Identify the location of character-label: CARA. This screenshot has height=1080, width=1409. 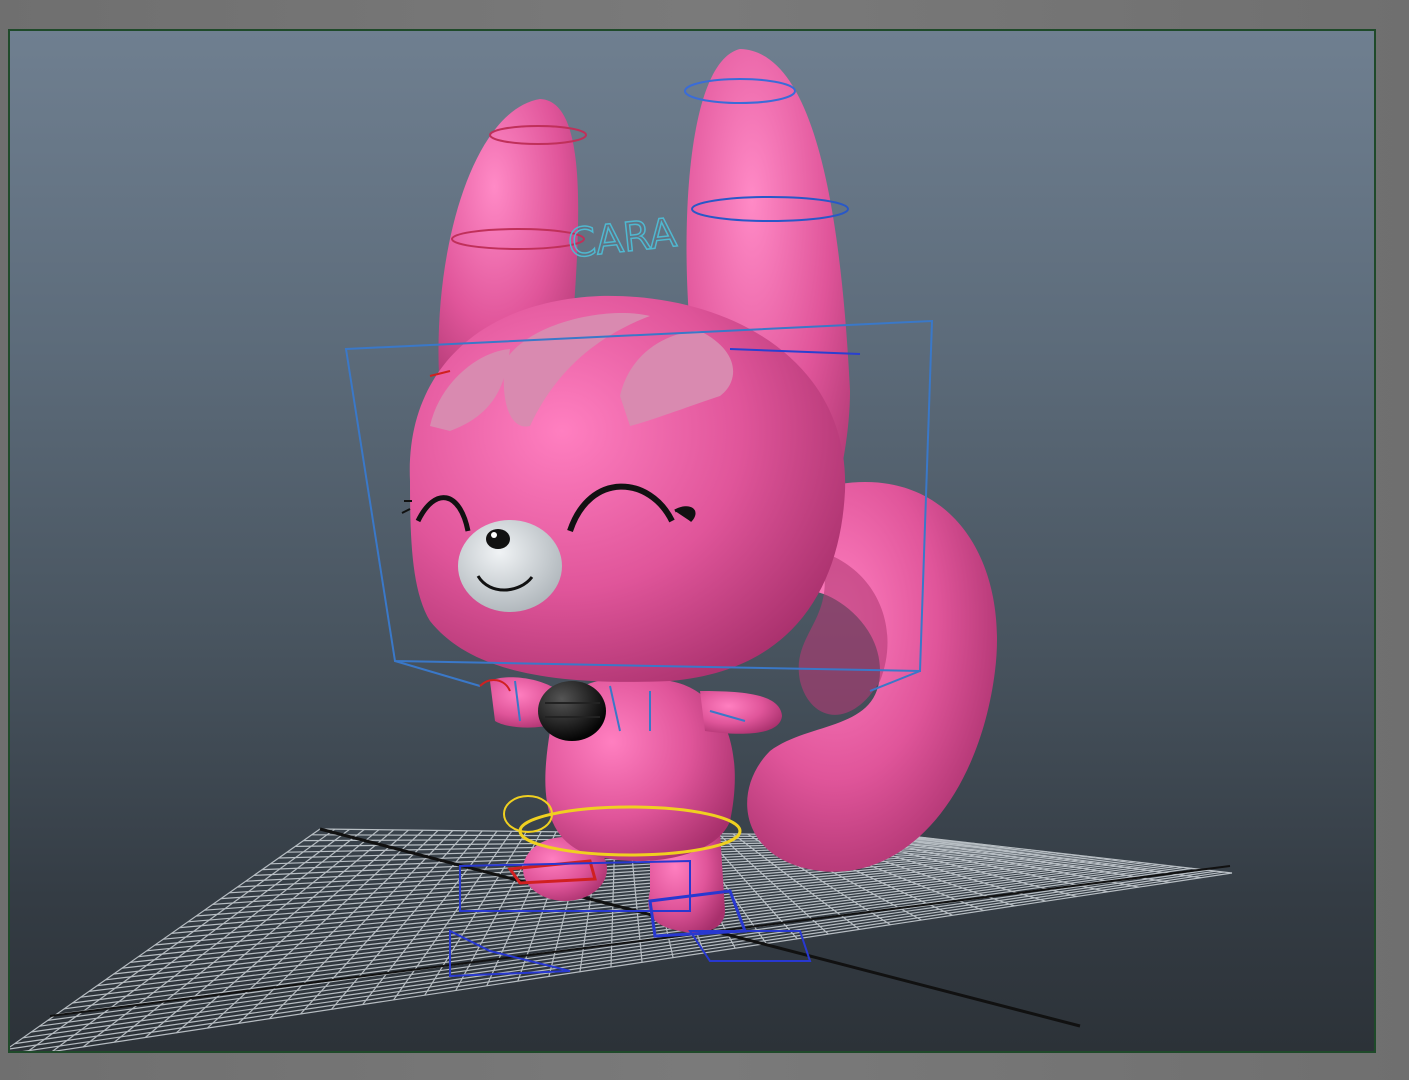
(623, 238).